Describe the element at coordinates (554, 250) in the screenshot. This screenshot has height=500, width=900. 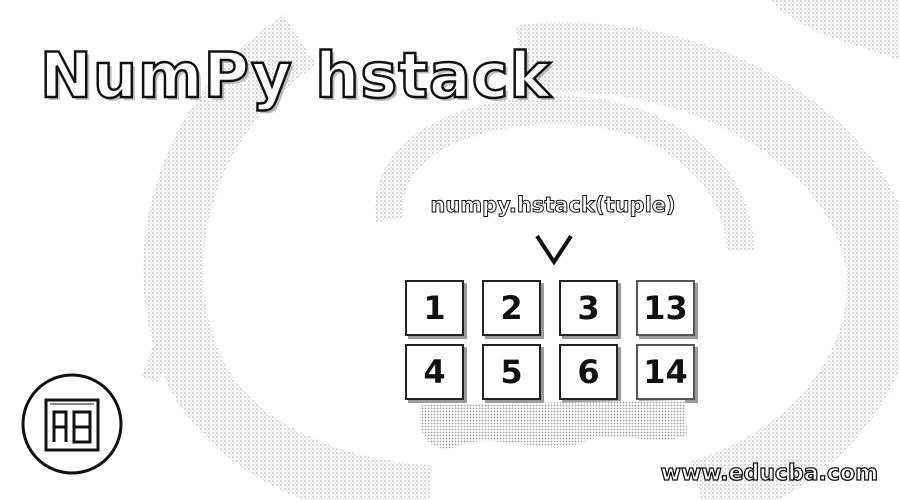
I see `chevron-down-icon` at that location.